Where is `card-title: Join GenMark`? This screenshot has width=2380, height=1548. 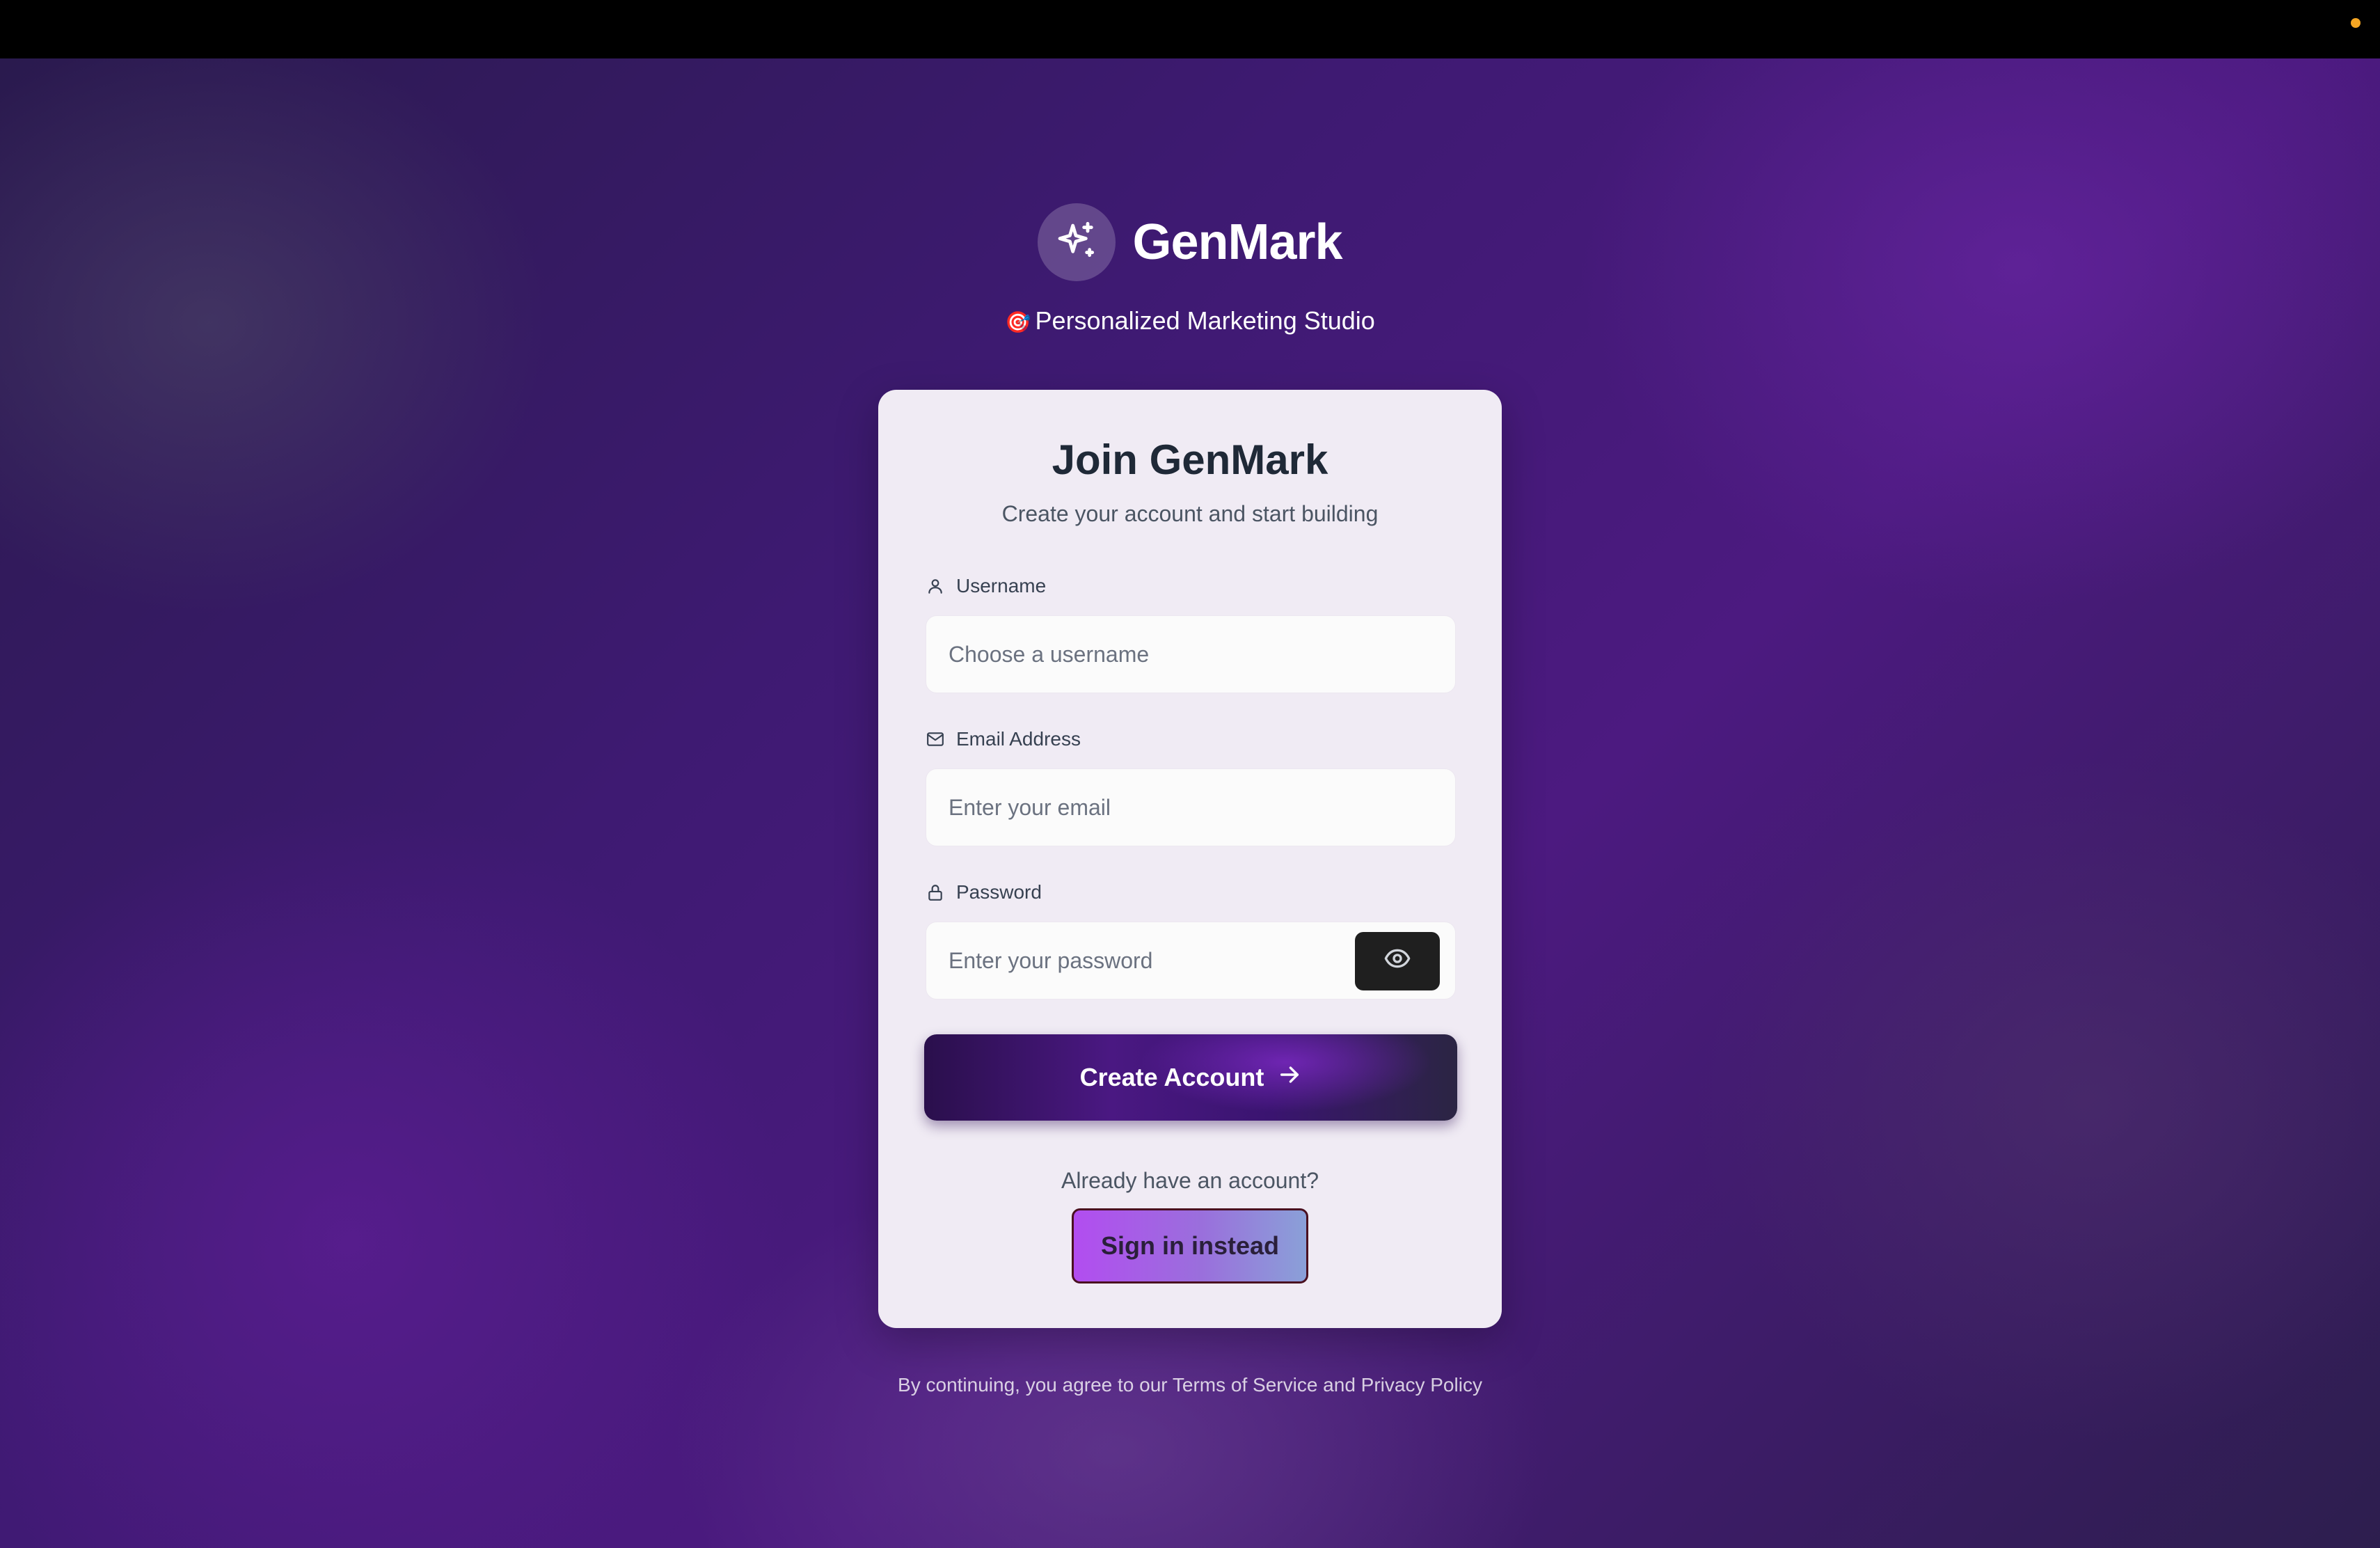 card-title: Join GenMark is located at coordinates (1190, 459).